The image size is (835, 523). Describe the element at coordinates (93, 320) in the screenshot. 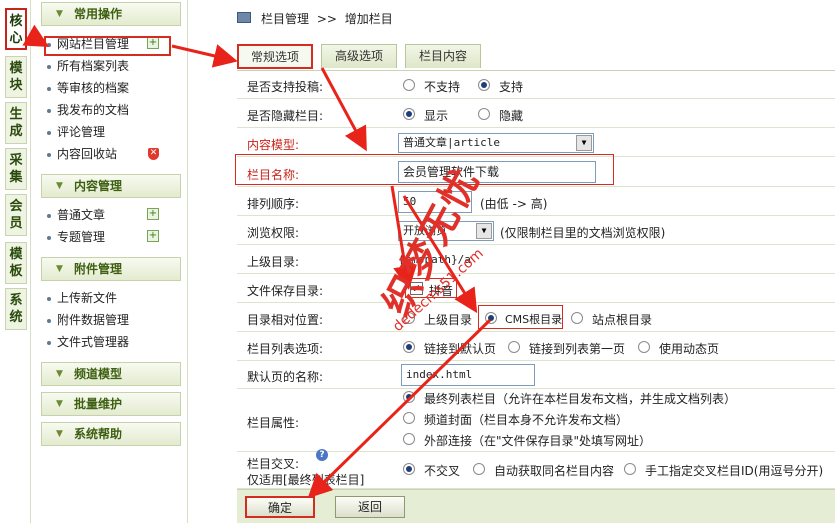

I see `menu-item-label: 附件数据管理` at that location.